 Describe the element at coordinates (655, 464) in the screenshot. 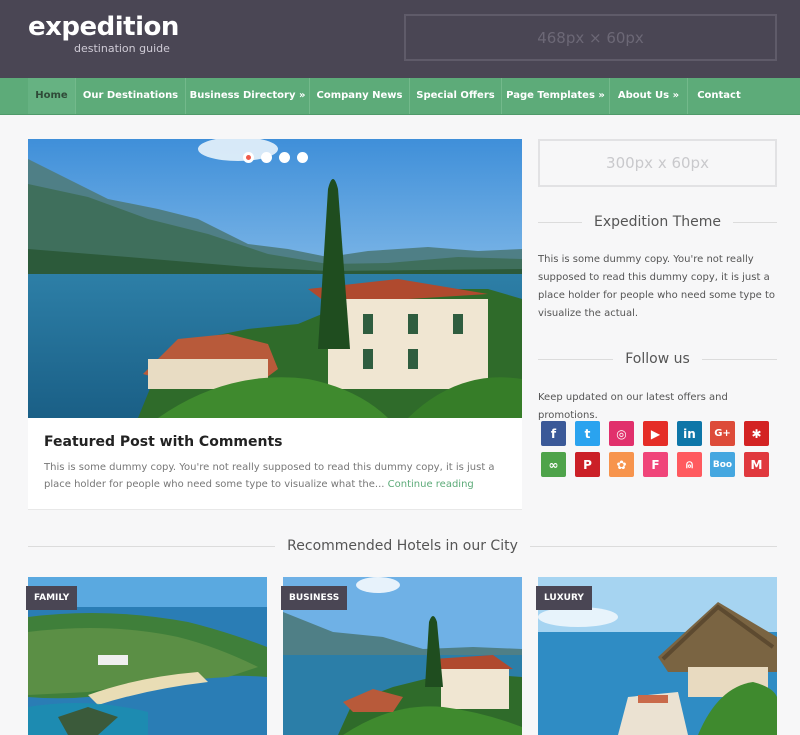

I see `flickr-icon: F` at that location.